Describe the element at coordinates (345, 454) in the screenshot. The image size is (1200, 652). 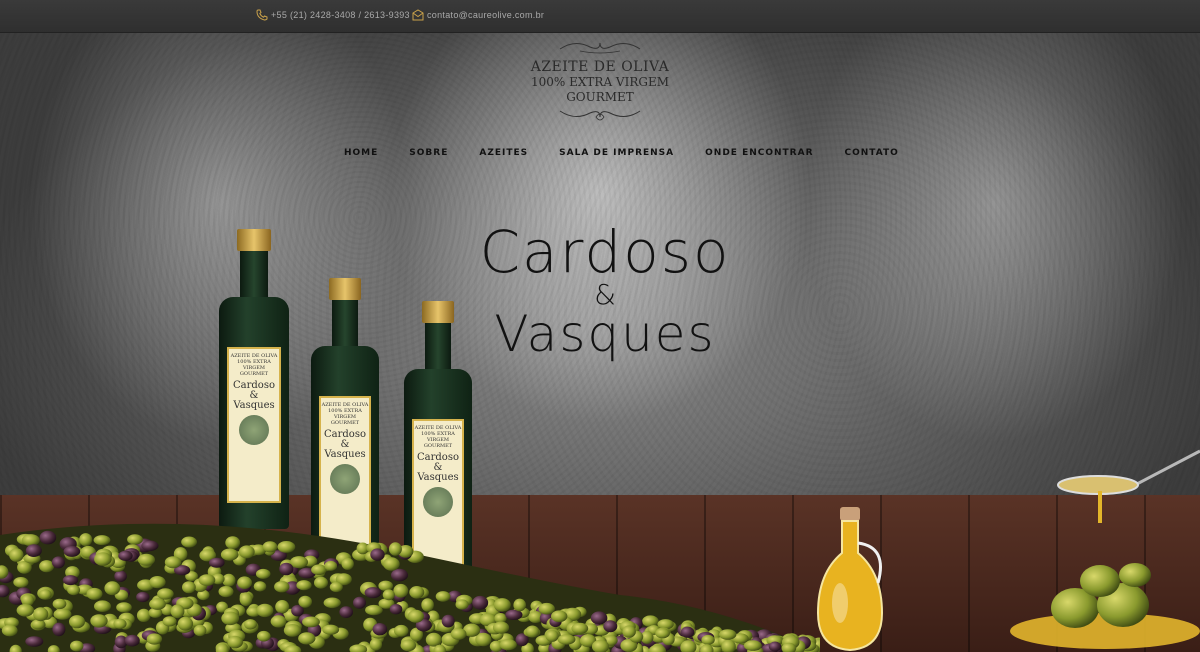
I see `bottle-label-2-brand-3: Vasques` at that location.